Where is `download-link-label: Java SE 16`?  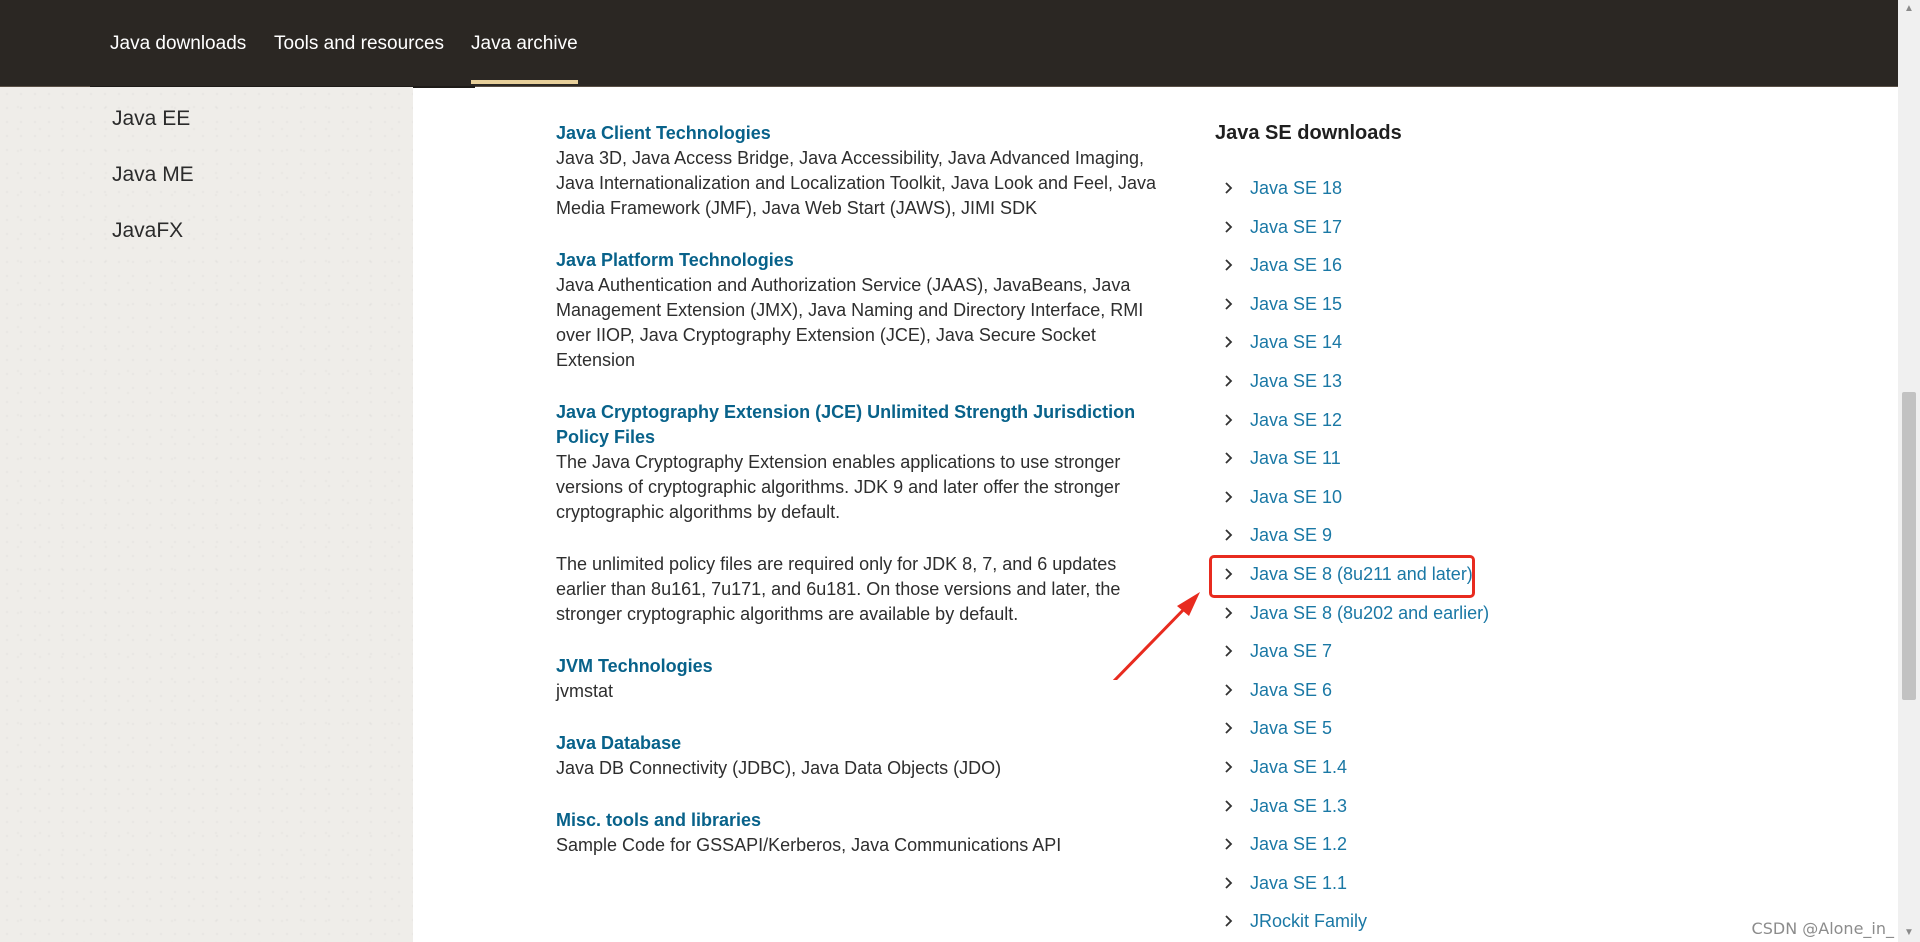 download-link-label: Java SE 16 is located at coordinates (1296, 265).